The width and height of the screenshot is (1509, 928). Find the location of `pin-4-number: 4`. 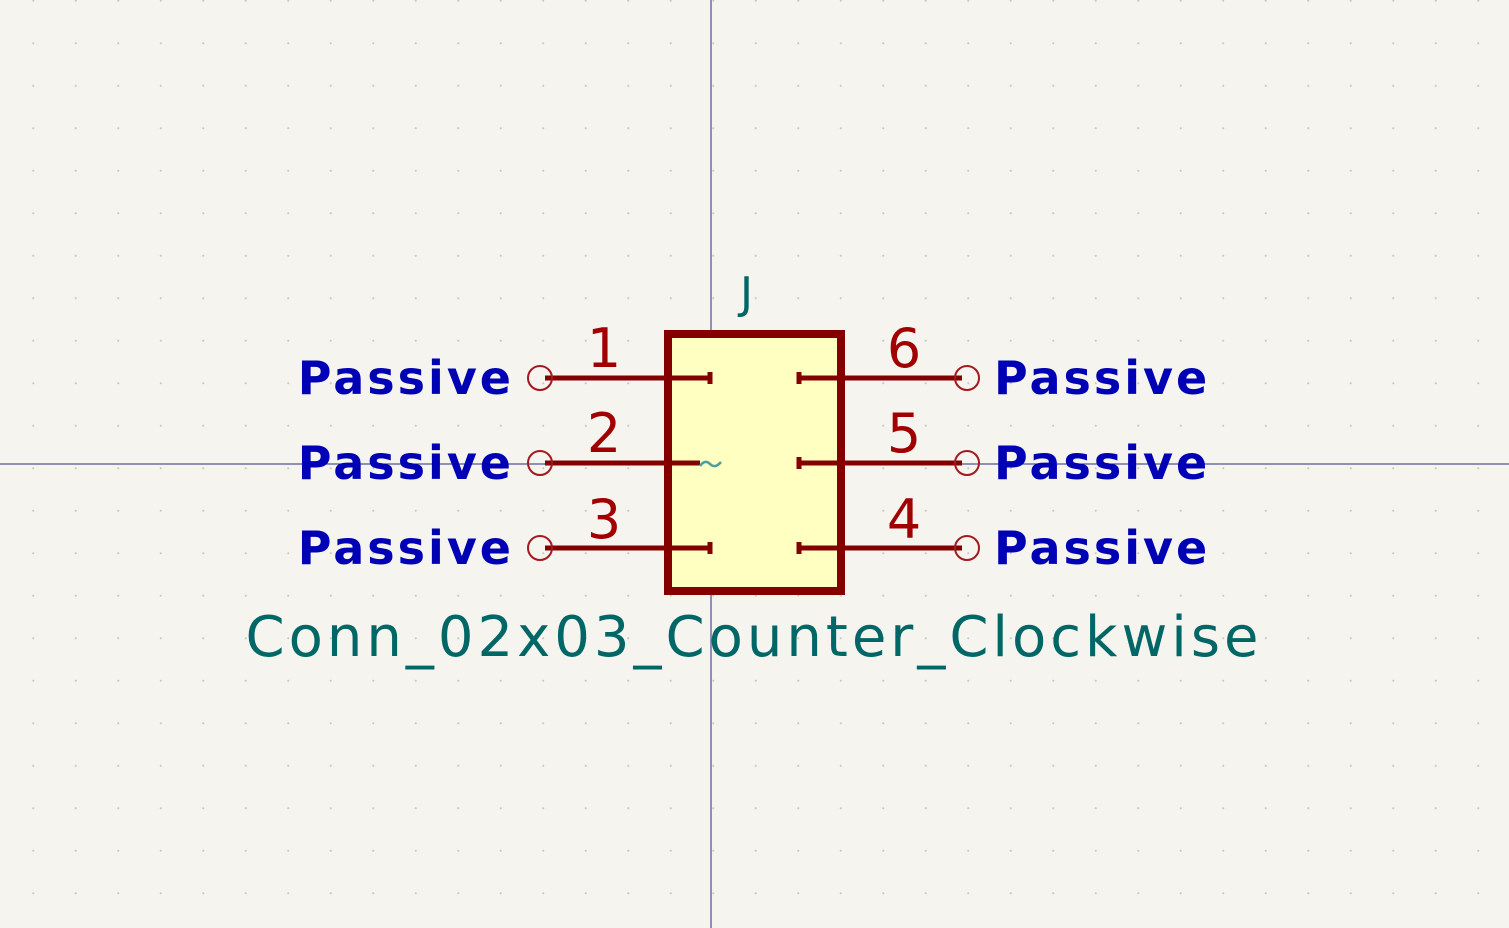

pin-4-number: 4 is located at coordinates (904, 519).